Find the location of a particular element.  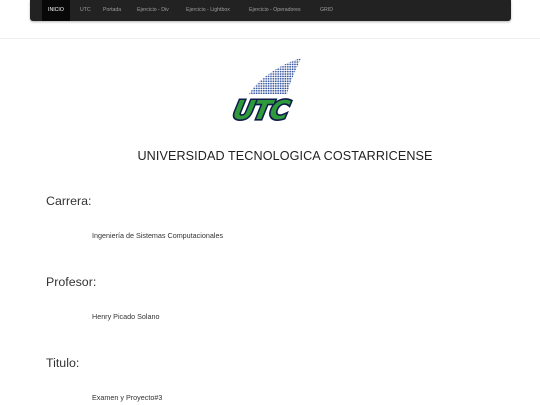

titulo-value: Examen y Proyecto#3 is located at coordinates (127, 397).